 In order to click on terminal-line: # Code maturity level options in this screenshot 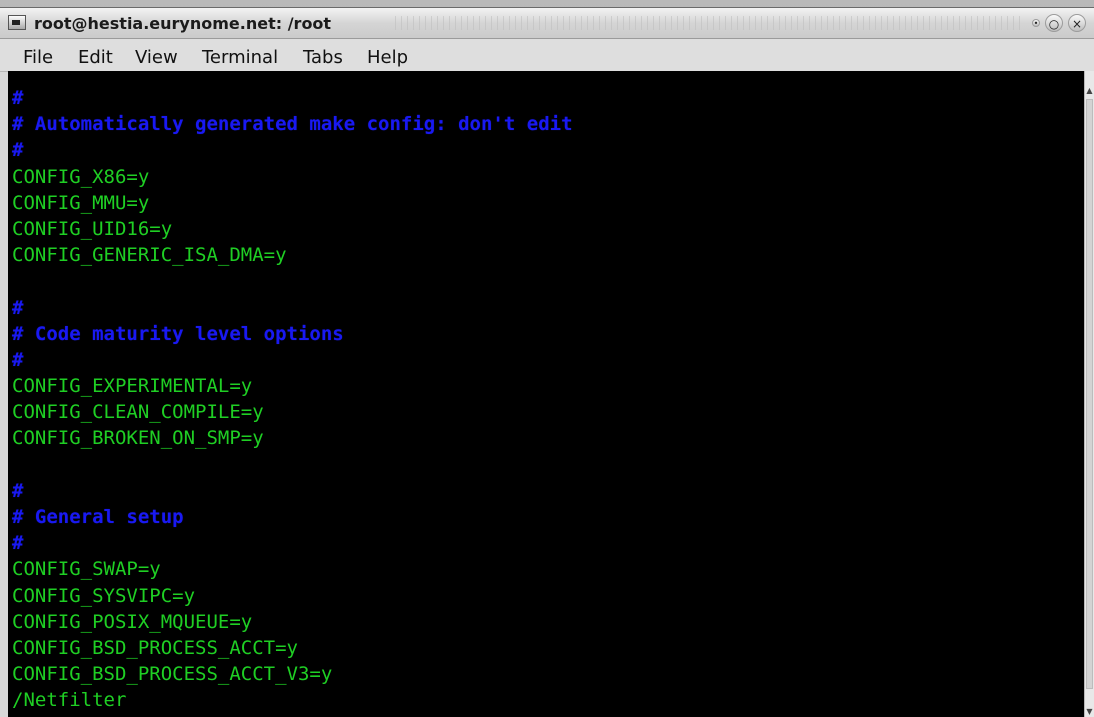, I will do `click(178, 333)`.